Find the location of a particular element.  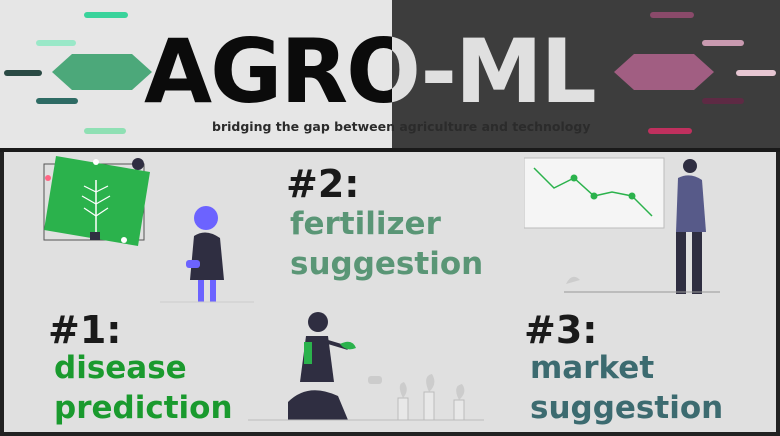

feature-1-label-line2: prediction is located at coordinates (143, 408).